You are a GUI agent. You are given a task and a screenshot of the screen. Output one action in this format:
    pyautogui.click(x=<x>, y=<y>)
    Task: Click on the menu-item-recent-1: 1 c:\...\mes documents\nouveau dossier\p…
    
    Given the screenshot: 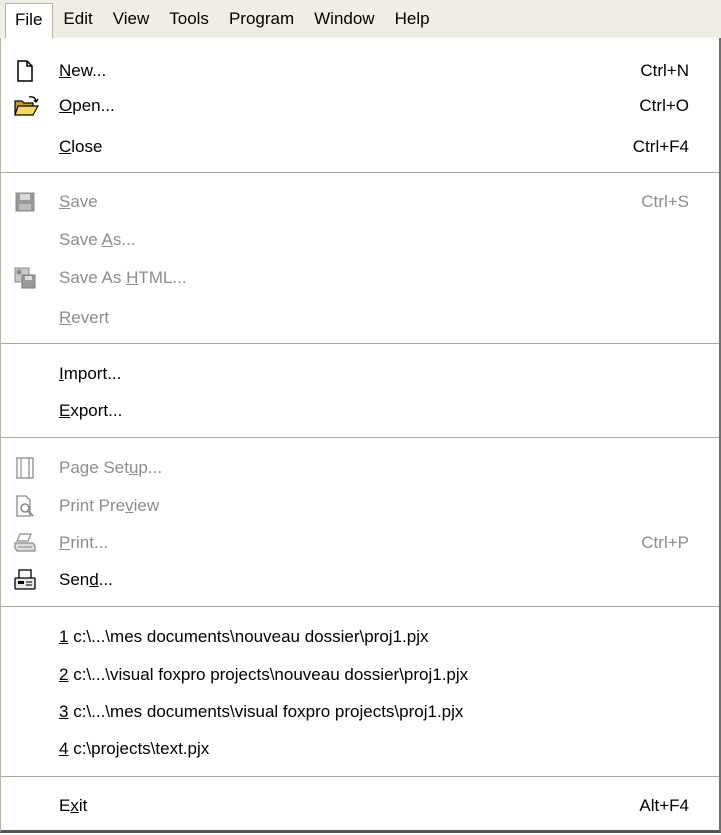 What is the action you would take?
    pyautogui.click(x=360, y=637)
    